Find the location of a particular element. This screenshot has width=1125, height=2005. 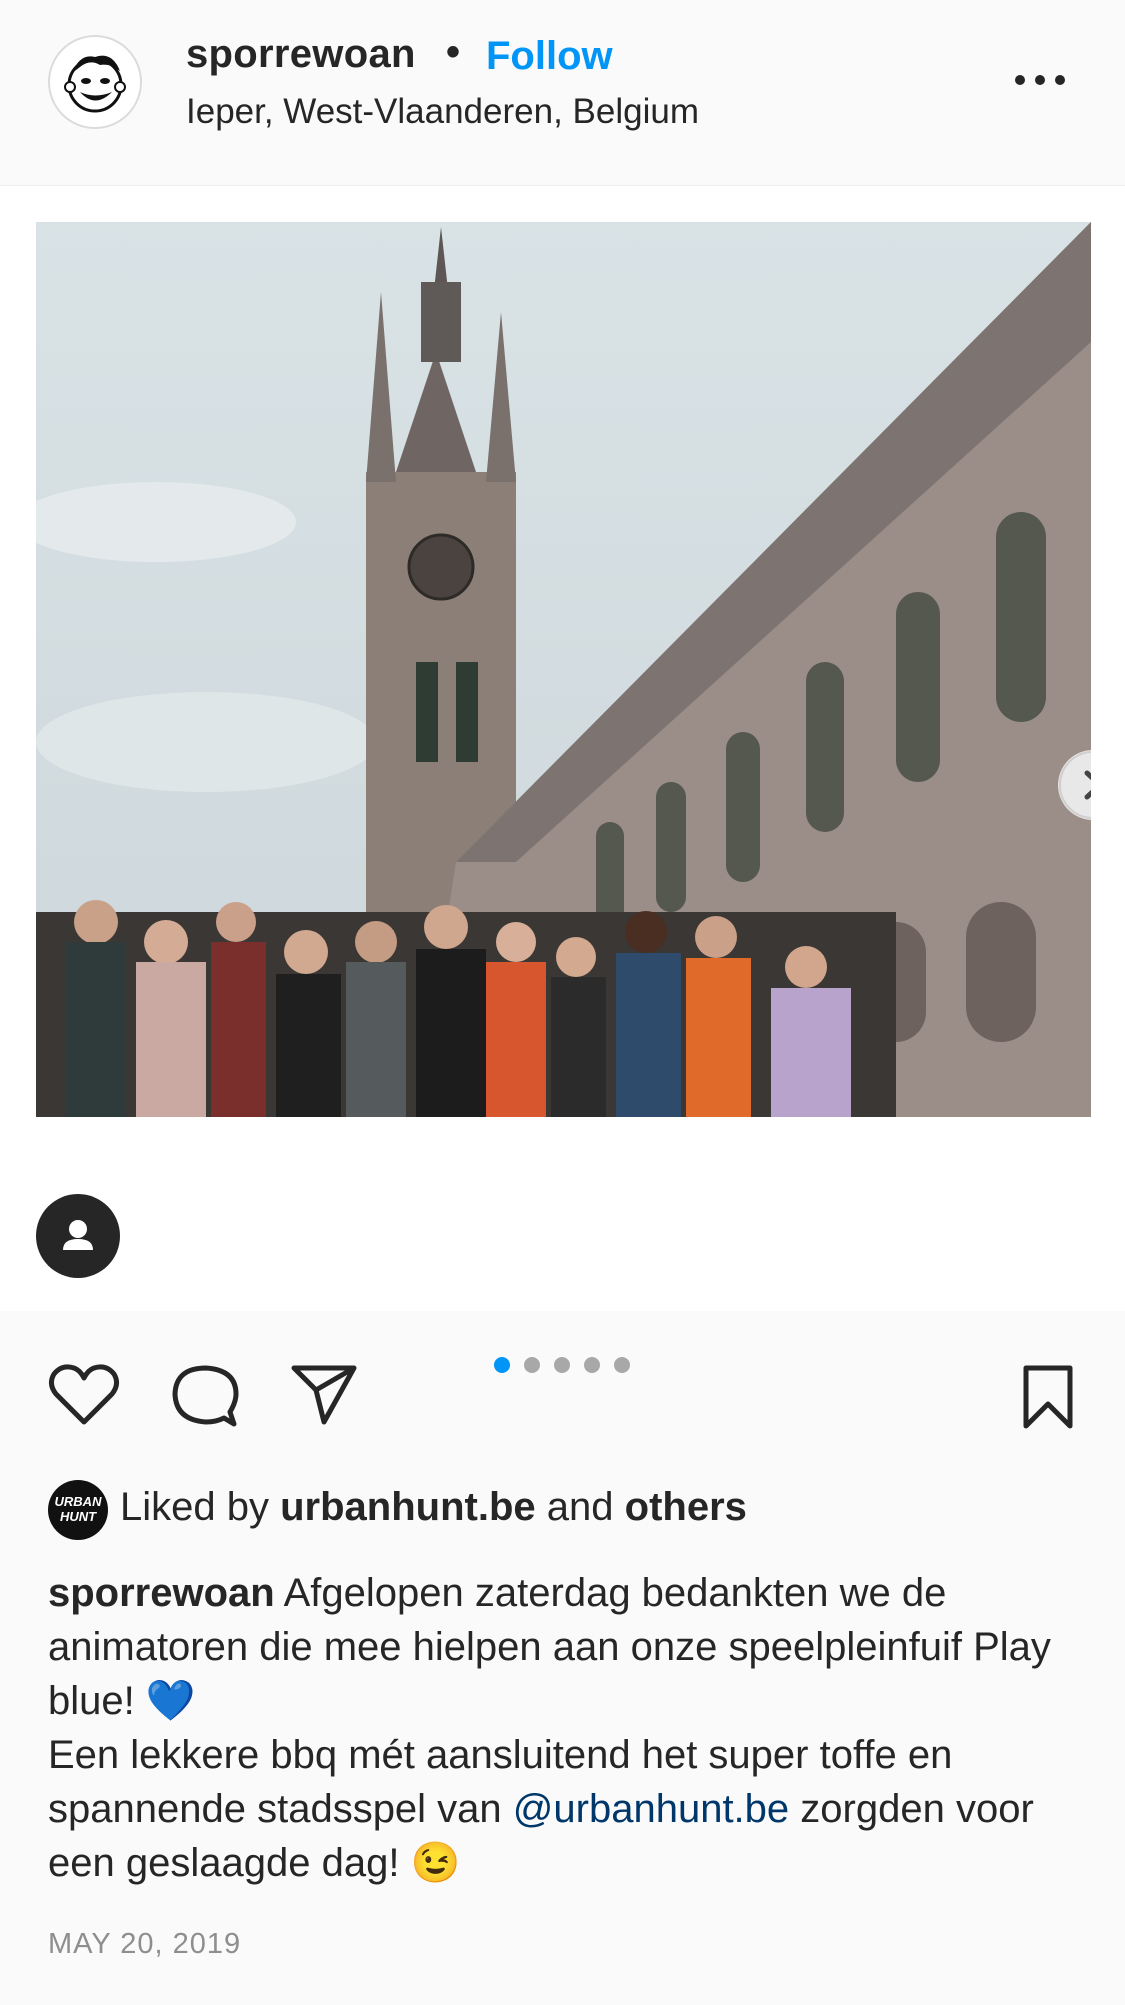

liked-by-line: Liked by urbanhunt.be and others is located at coordinates (433, 1507).